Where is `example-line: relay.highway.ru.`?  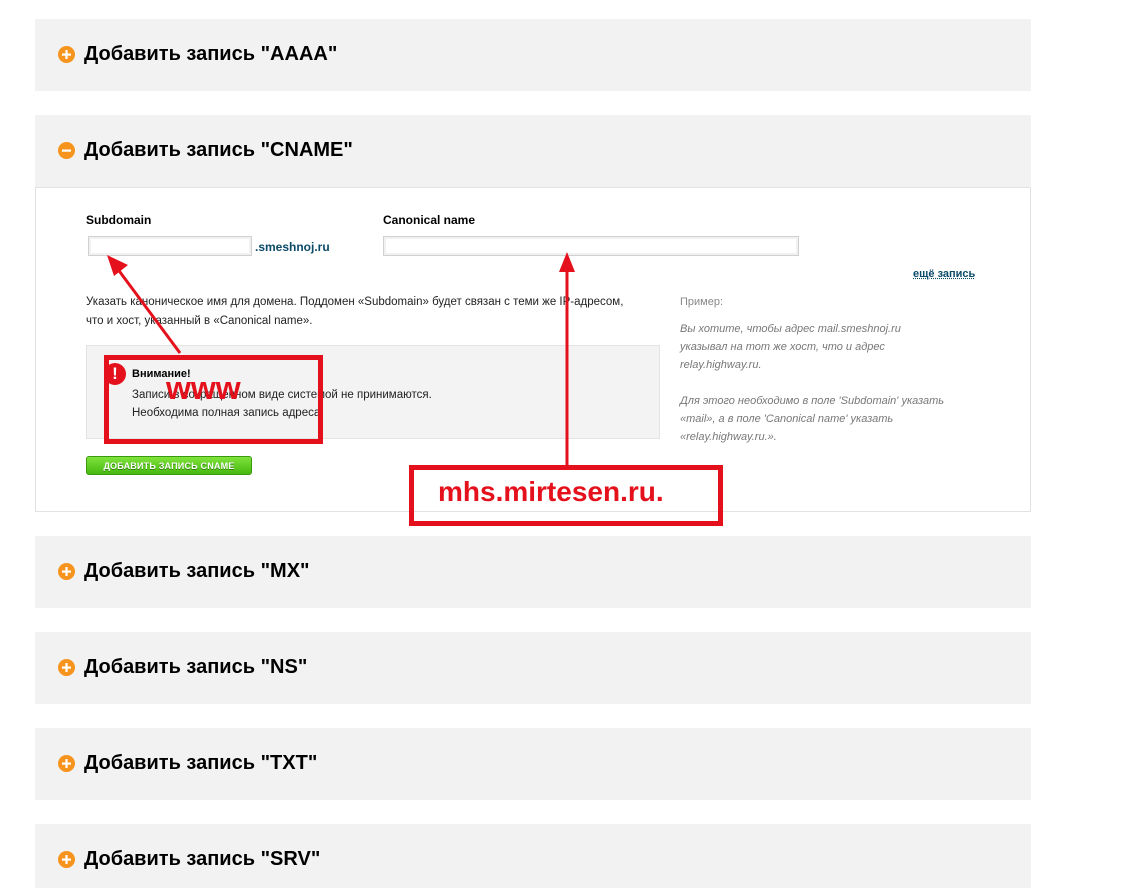 example-line: relay.highway.ru. is located at coordinates (721, 365).